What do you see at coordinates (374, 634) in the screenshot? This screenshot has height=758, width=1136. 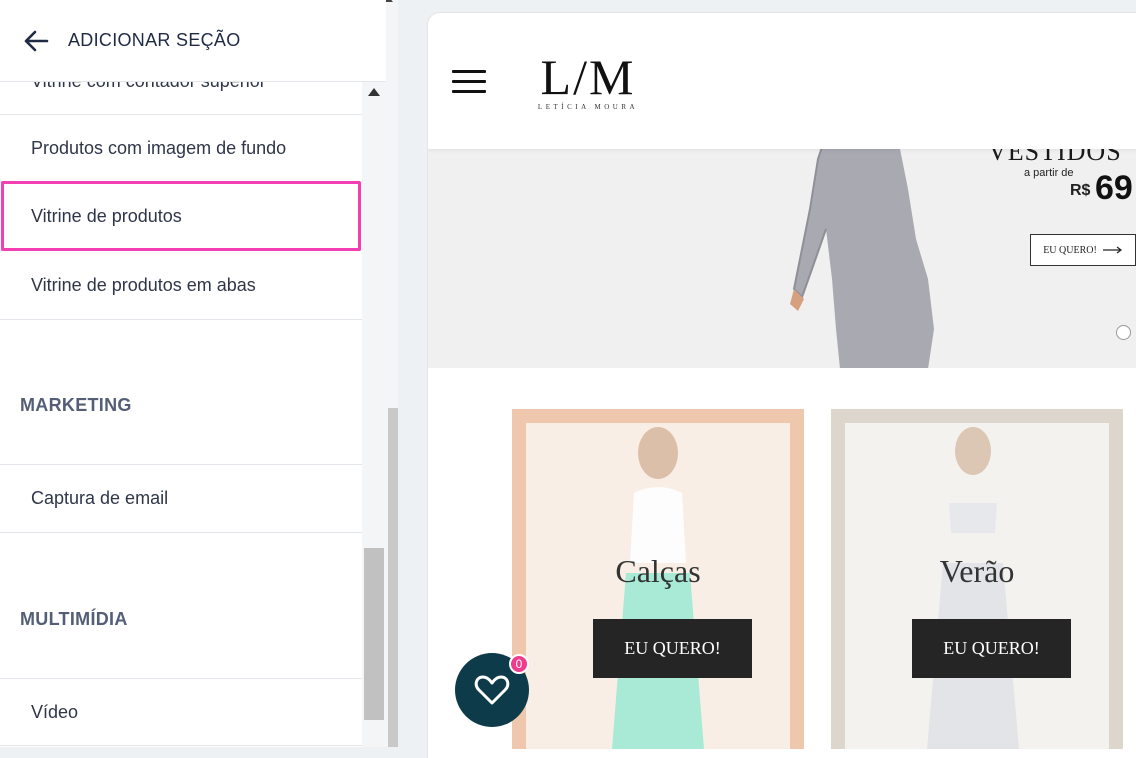 I see `panel-scrollbar-thumb` at bounding box center [374, 634].